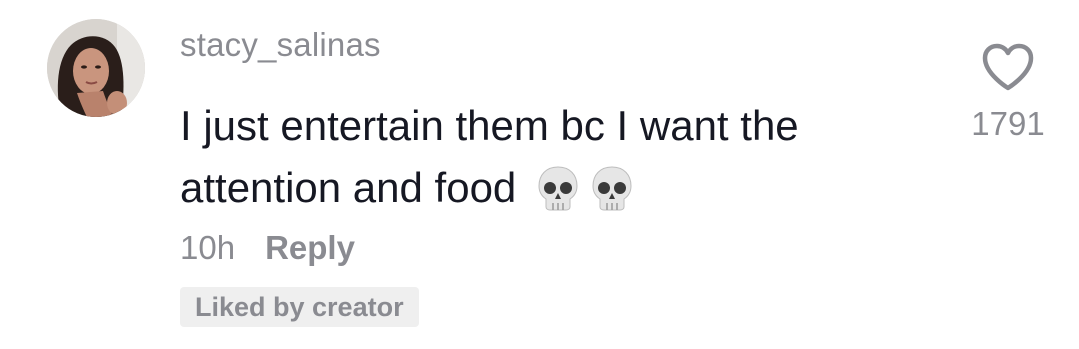 This screenshot has height=349, width=1079. Describe the element at coordinates (299, 307) in the screenshot. I see `liked-by-creator-badge: Liked by creator` at that location.